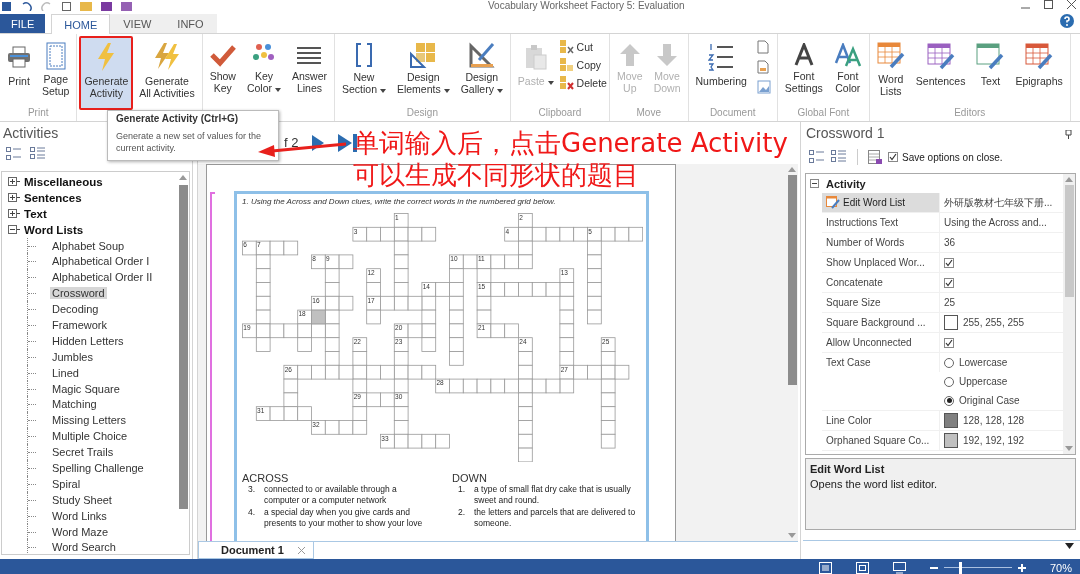 The width and height of the screenshot is (1080, 574). What do you see at coordinates (881, 362) in the screenshot?
I see `property-label: Text Case` at bounding box center [881, 362].